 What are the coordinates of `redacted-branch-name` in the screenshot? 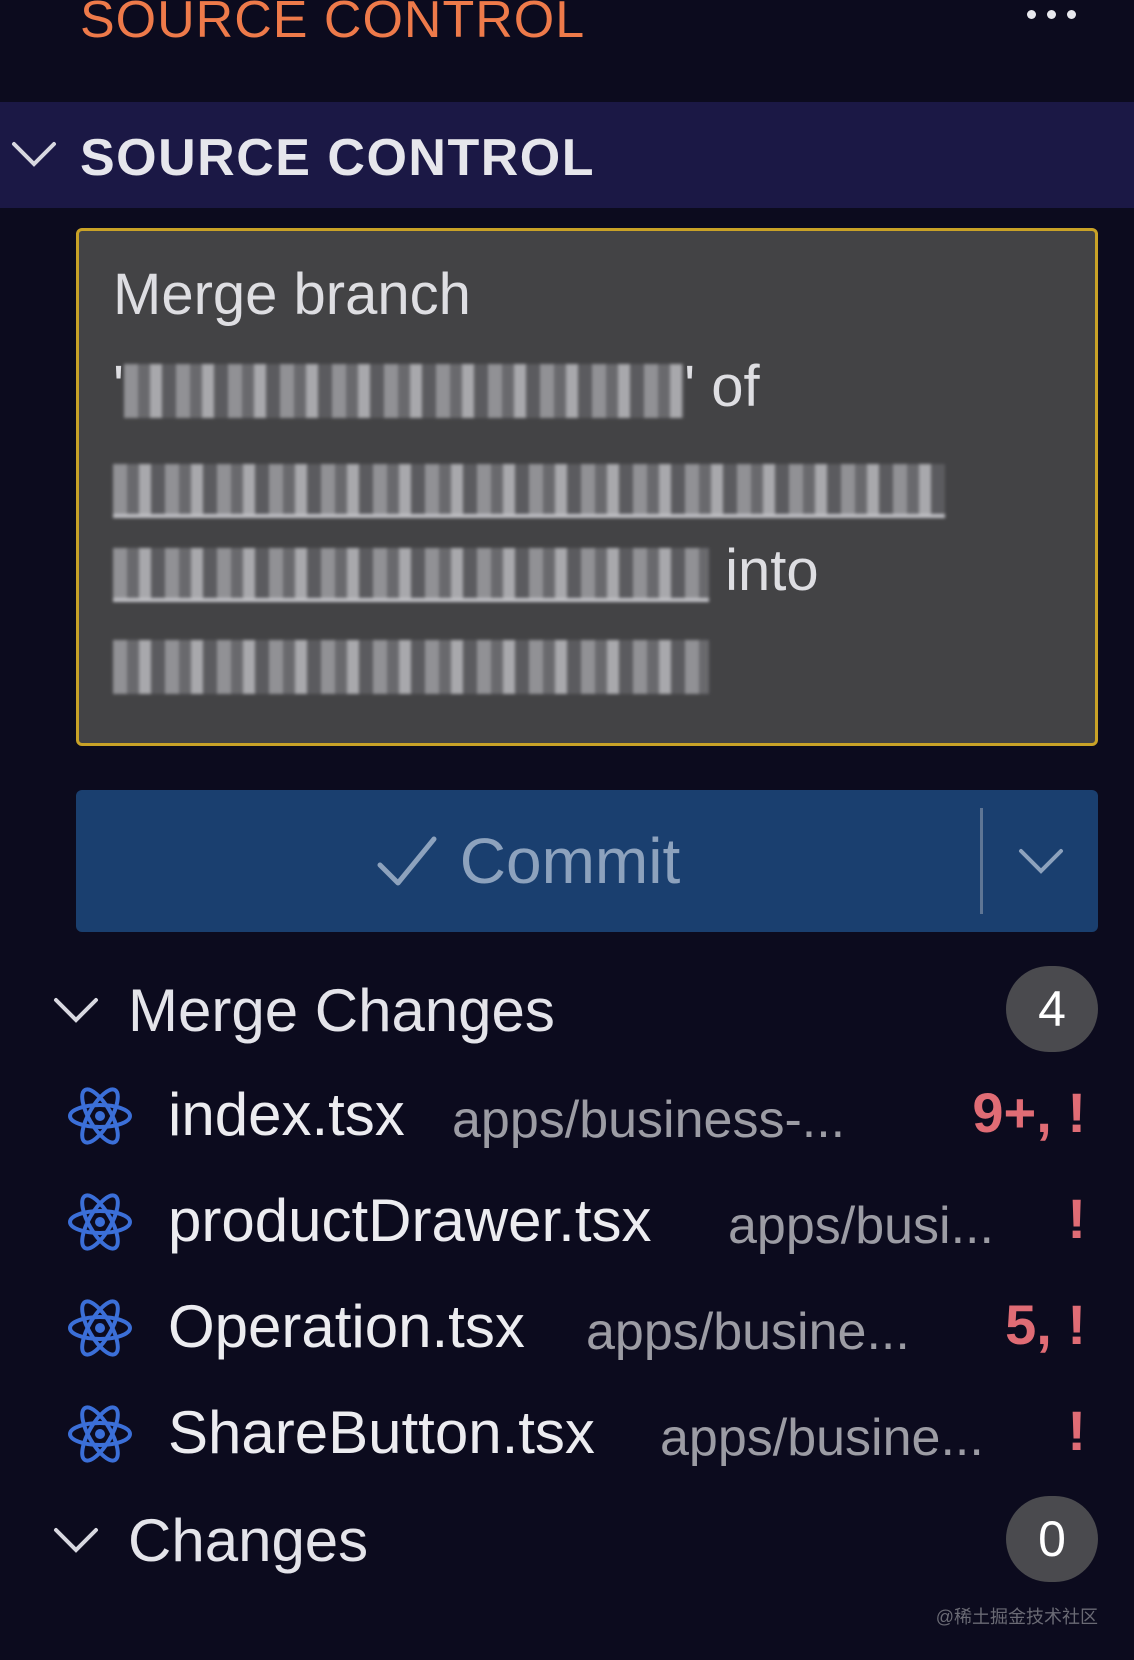 It's located at (404, 390).